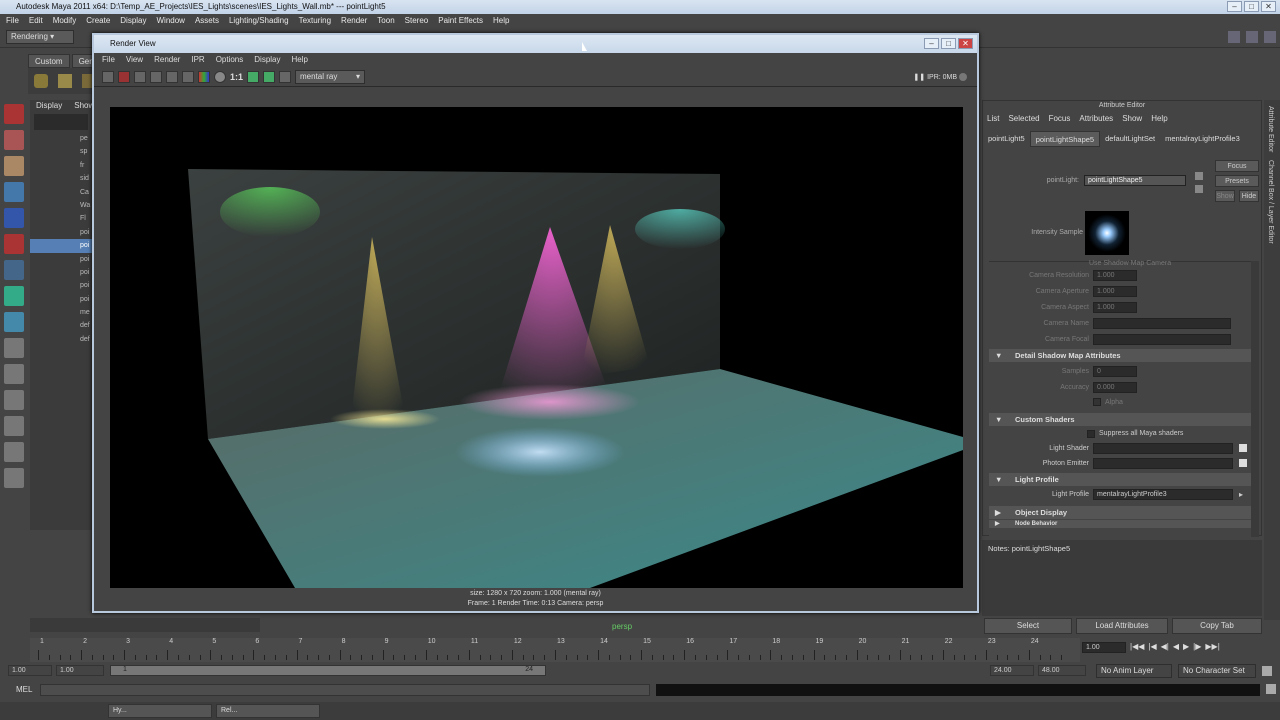 The width and height of the screenshot is (1280, 720). What do you see at coordinates (124, 76) in the screenshot?
I see `ipr-render-icon` at bounding box center [124, 76].